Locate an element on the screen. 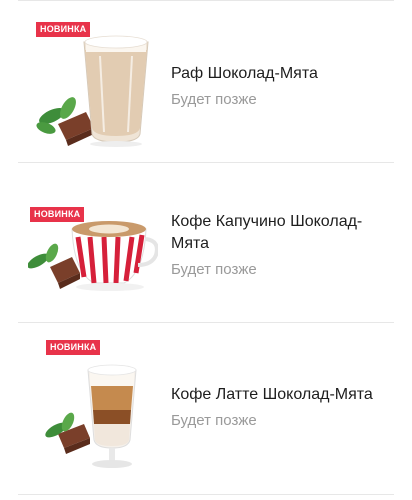  latte-glass-icon is located at coordinates (91, 416).